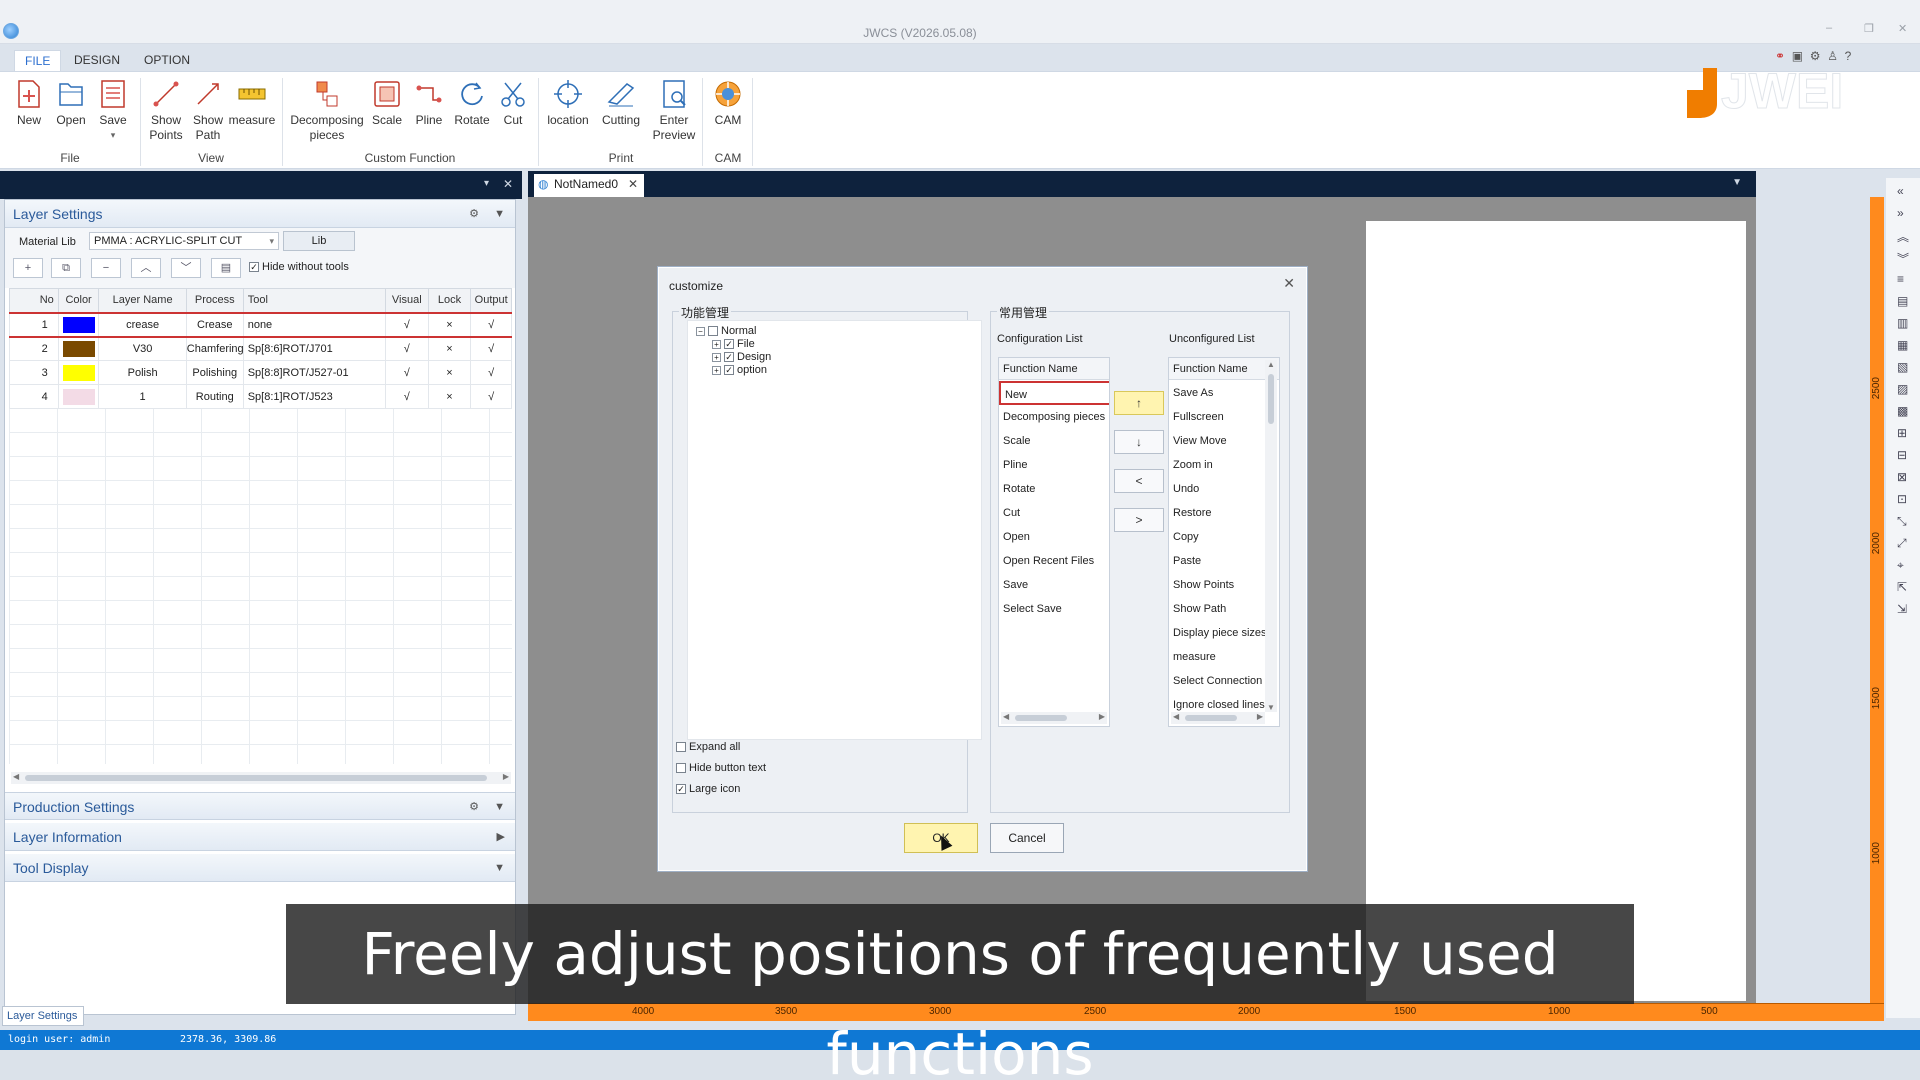 The image size is (1920, 1080). What do you see at coordinates (43, 1016) in the screenshot?
I see `bottom-tab-layer-settings: Layer Settings` at bounding box center [43, 1016].